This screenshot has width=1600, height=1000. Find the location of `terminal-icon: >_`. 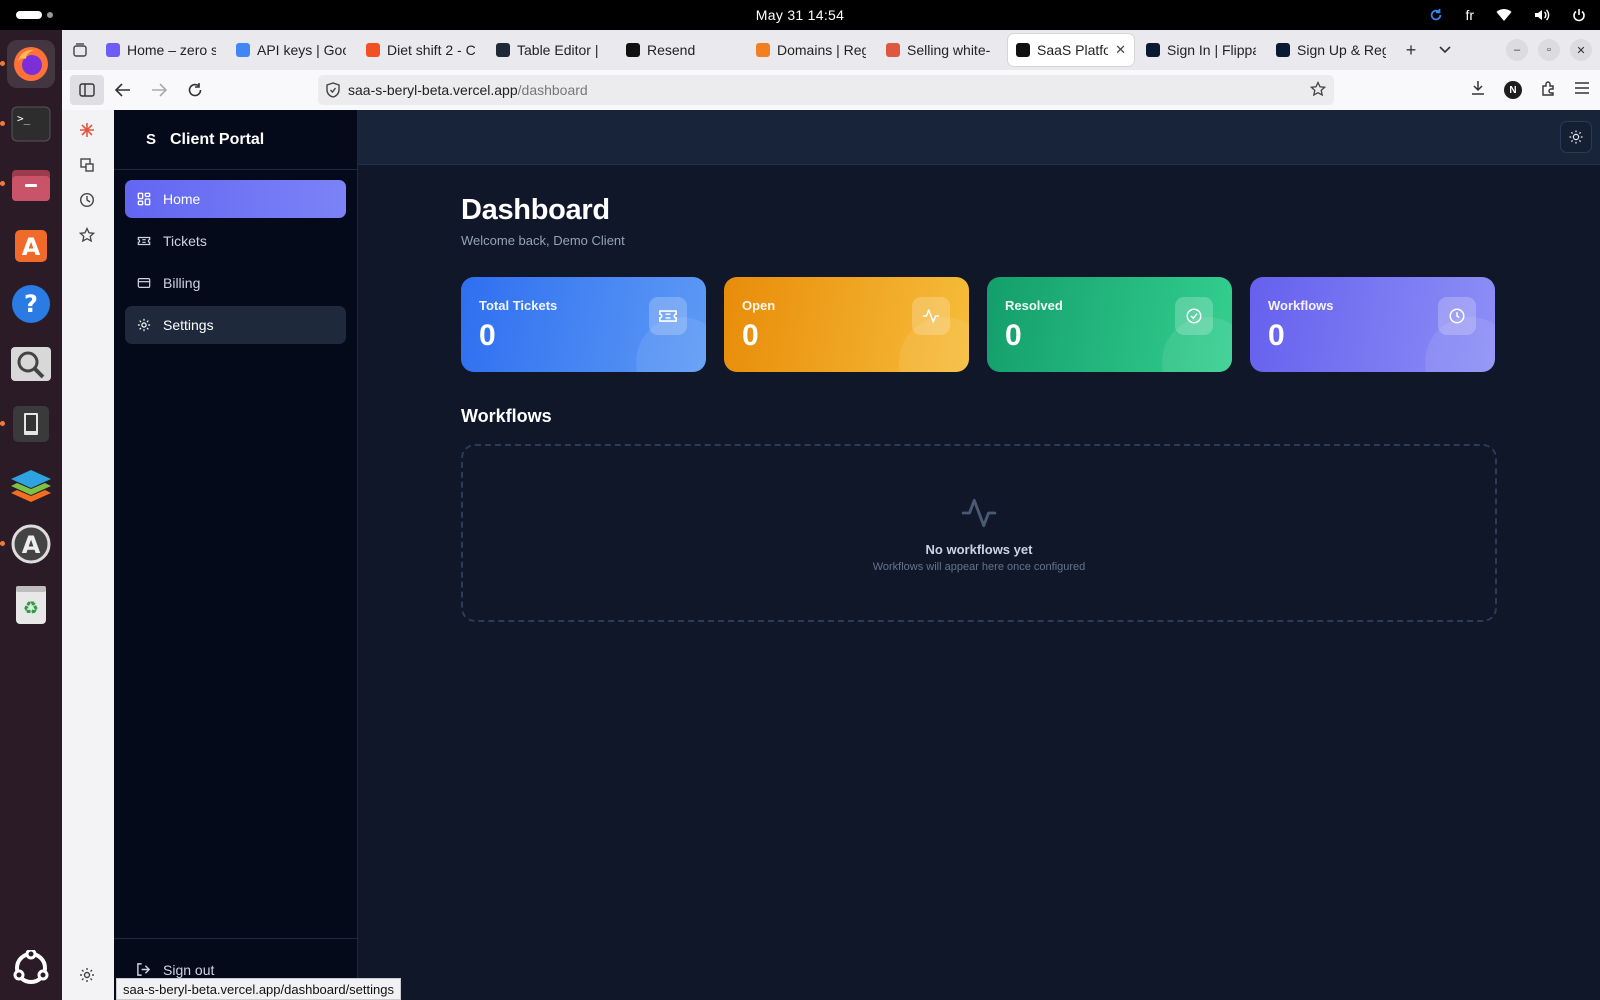

terminal-icon: >_ is located at coordinates (27, 124).